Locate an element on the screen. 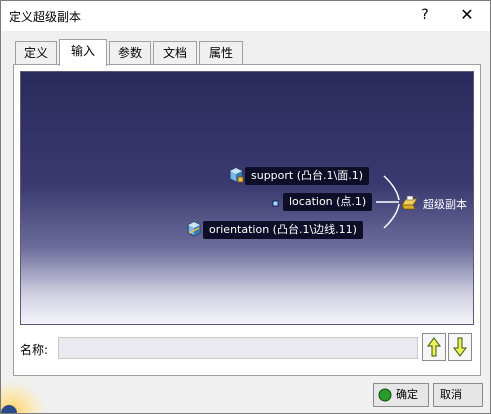 The height and width of the screenshot is (414, 491). close-button: ✕ is located at coordinates (467, 15).